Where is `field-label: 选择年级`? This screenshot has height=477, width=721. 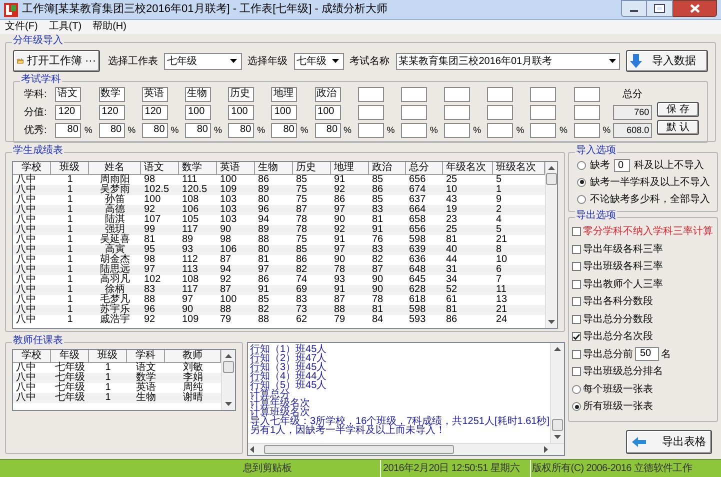
field-label: 选择年级 is located at coordinates (268, 61).